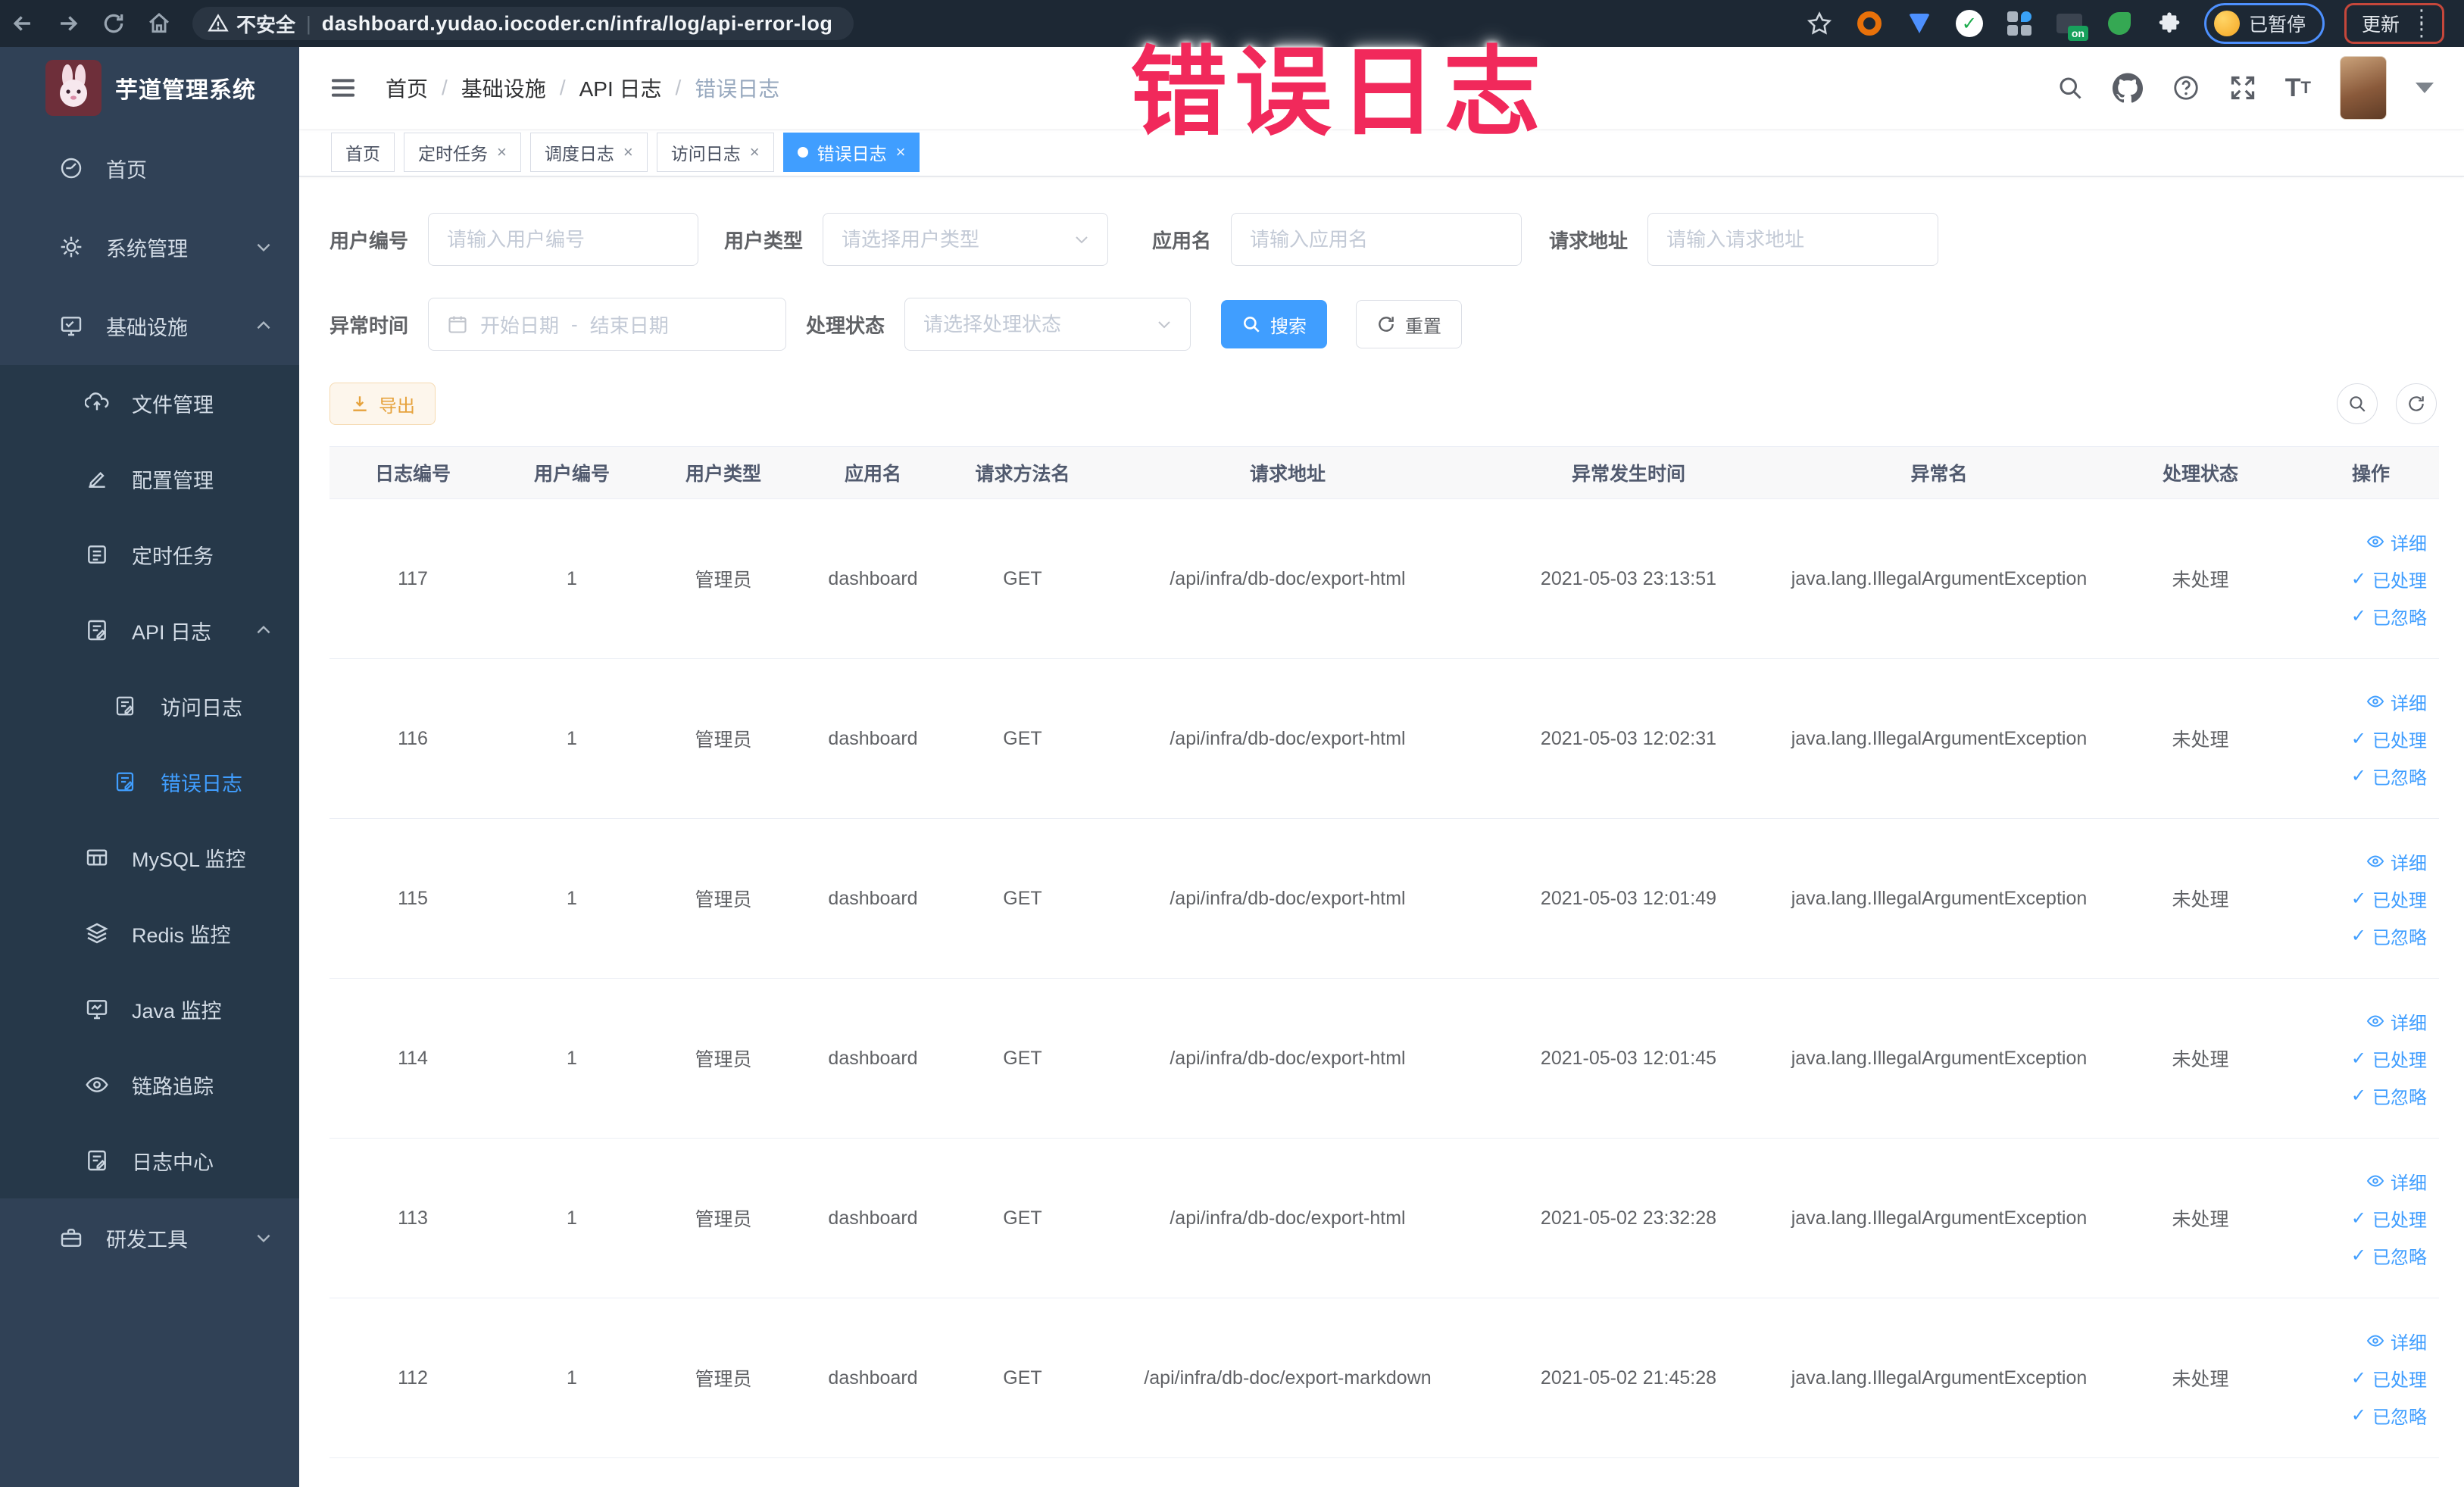  I want to click on breadcrumb-home: 首页, so click(407, 88).